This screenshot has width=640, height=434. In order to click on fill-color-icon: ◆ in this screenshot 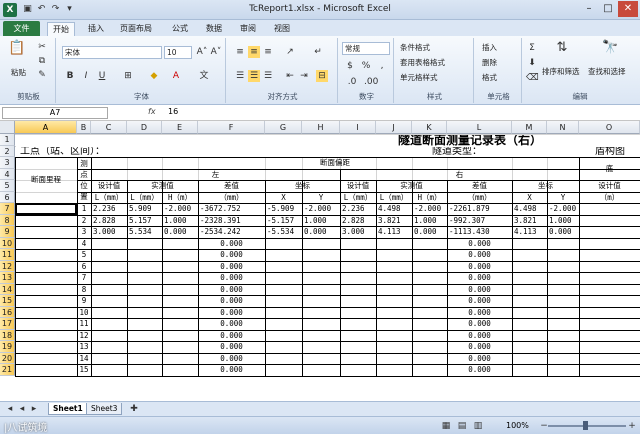, I will do `click(154, 76)`.